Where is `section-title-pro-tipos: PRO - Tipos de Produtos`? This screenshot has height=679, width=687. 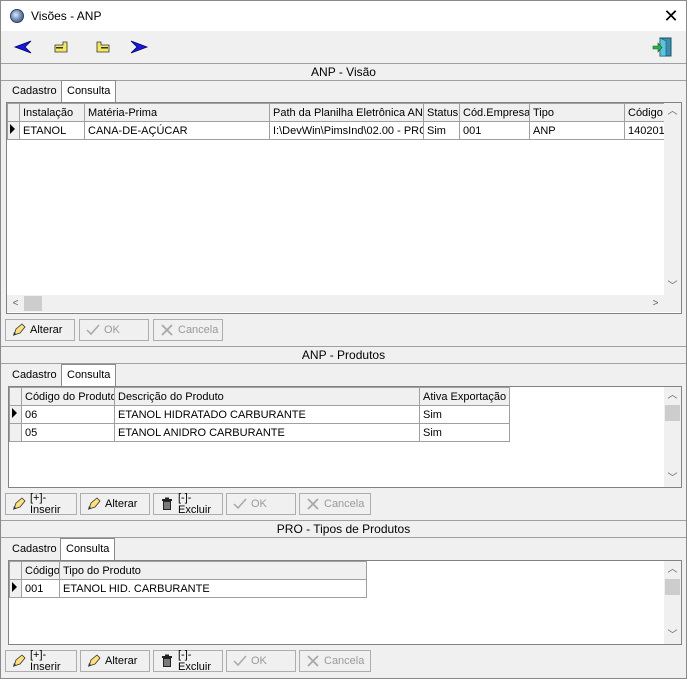
section-title-pro-tipos: PRO - Tipos de Produtos is located at coordinates (343, 529).